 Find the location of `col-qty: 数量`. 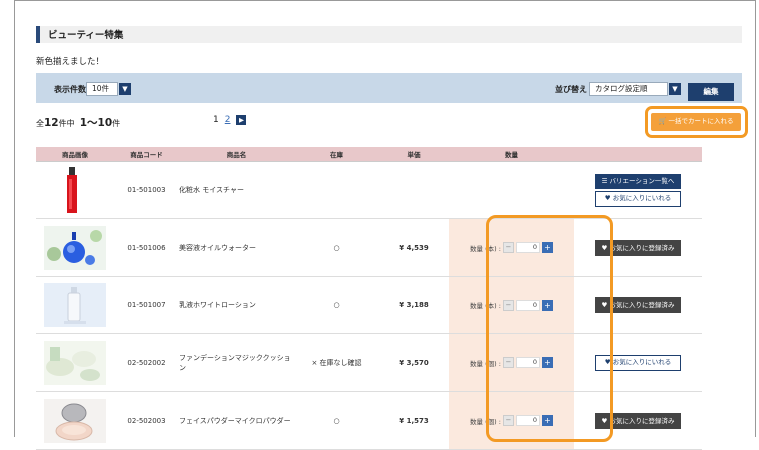

col-qty: 数量 is located at coordinates (511, 154).